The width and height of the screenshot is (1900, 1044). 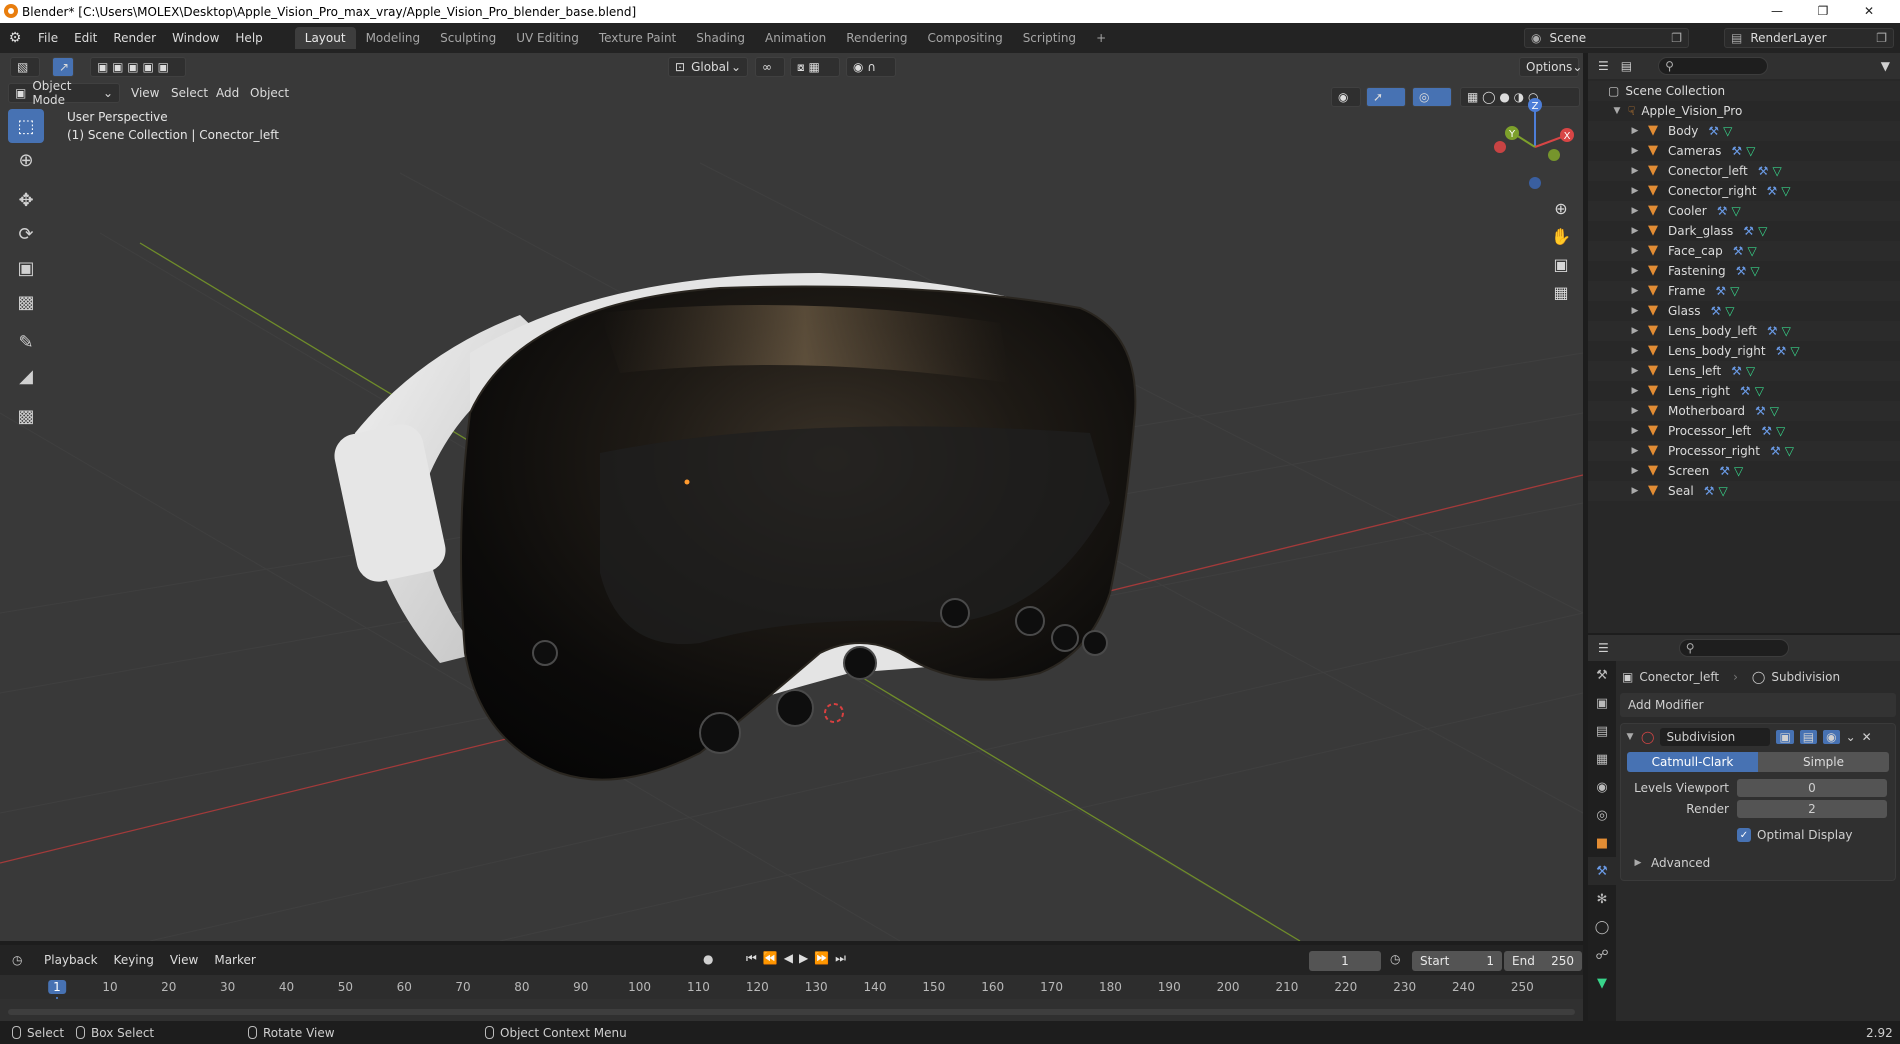 What do you see at coordinates (770, 67) in the screenshot?
I see `pivot-icon: ∞` at bounding box center [770, 67].